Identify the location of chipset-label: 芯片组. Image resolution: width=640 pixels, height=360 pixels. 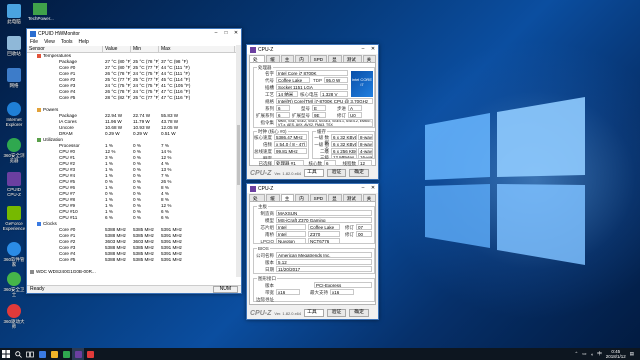
(267, 227).